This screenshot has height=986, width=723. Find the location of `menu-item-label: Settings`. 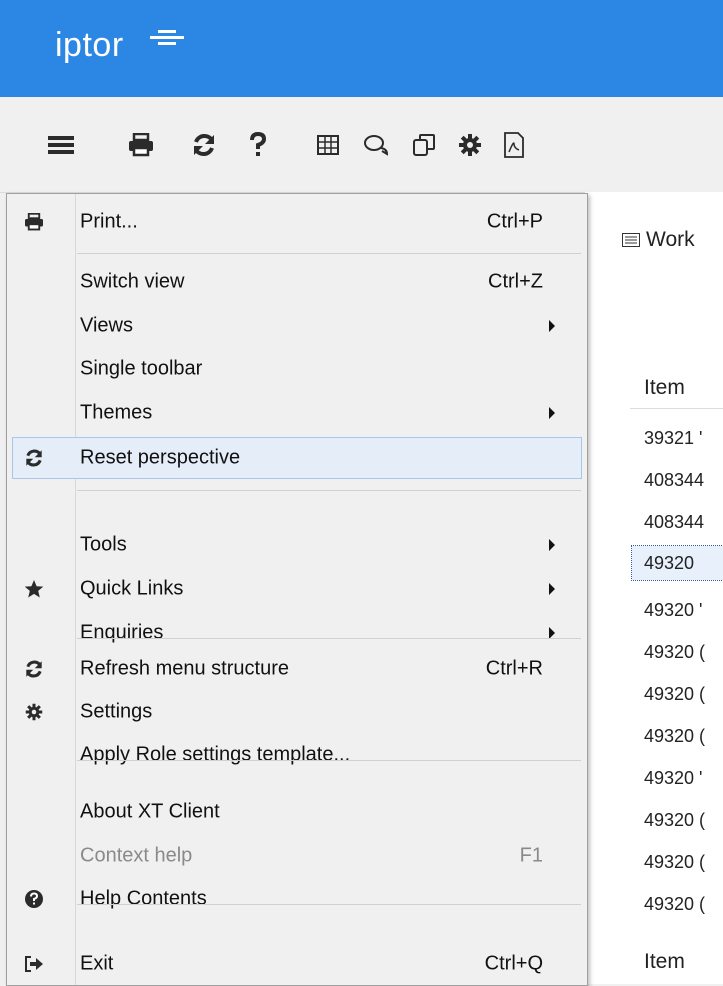

menu-item-label: Settings is located at coordinates (116, 711).